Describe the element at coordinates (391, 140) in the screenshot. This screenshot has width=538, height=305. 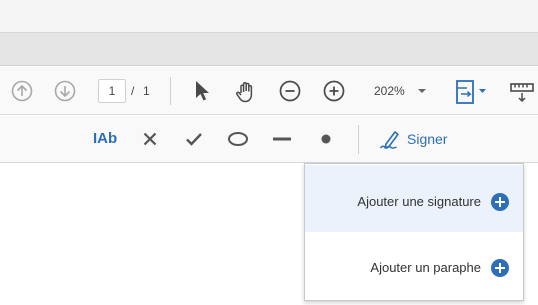
I see `pen-sign-icon` at that location.